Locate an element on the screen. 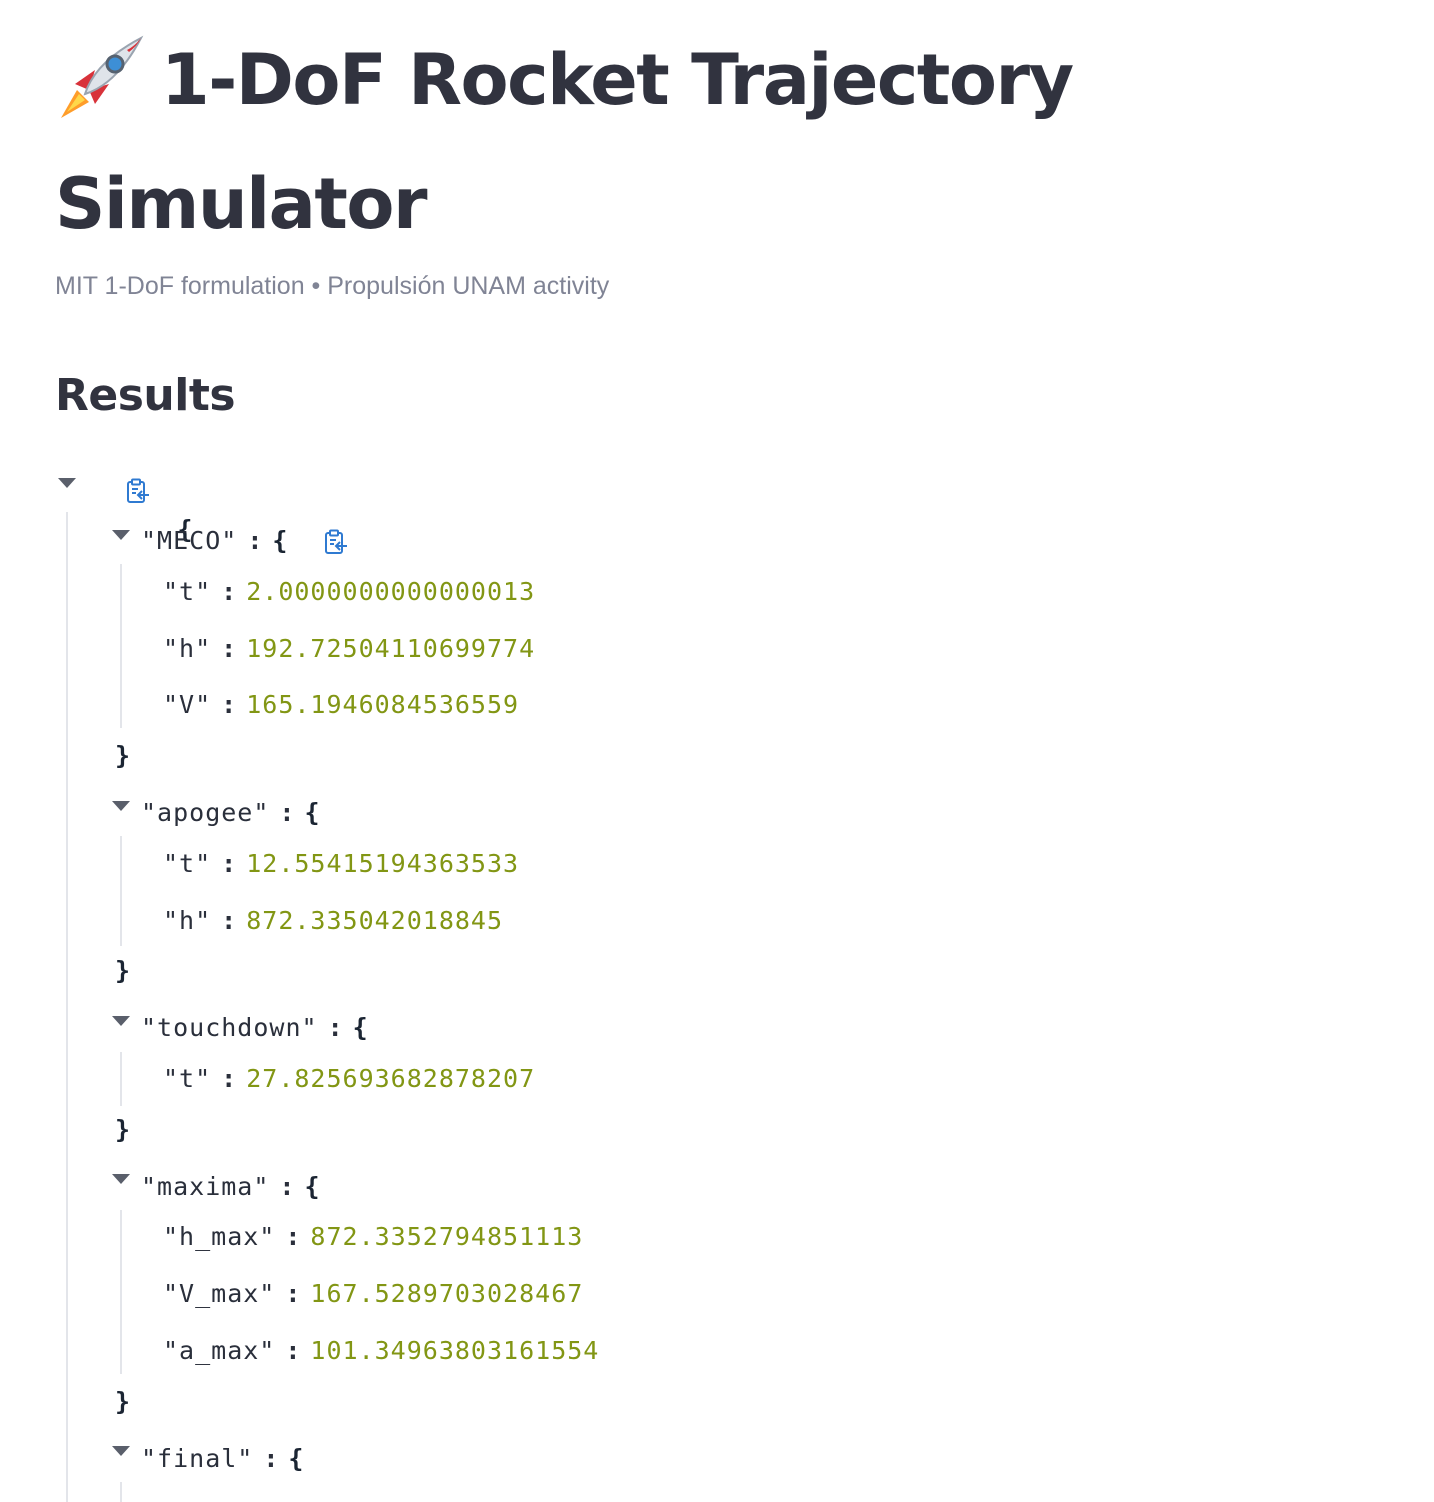 The height and width of the screenshot is (1502, 1434). meco-open-brace: { is located at coordinates (280, 540).